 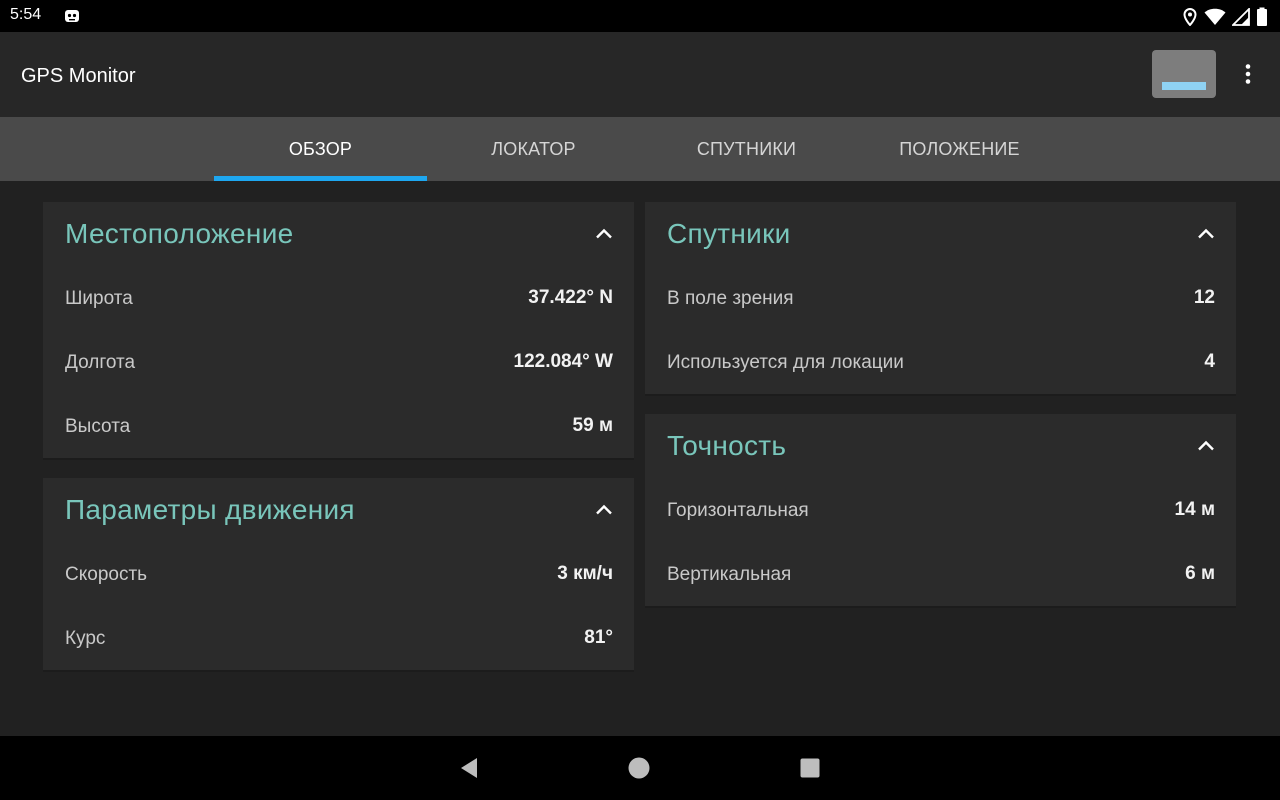 I want to click on tab-satellites: СПУТНИКИ, so click(x=746, y=149).